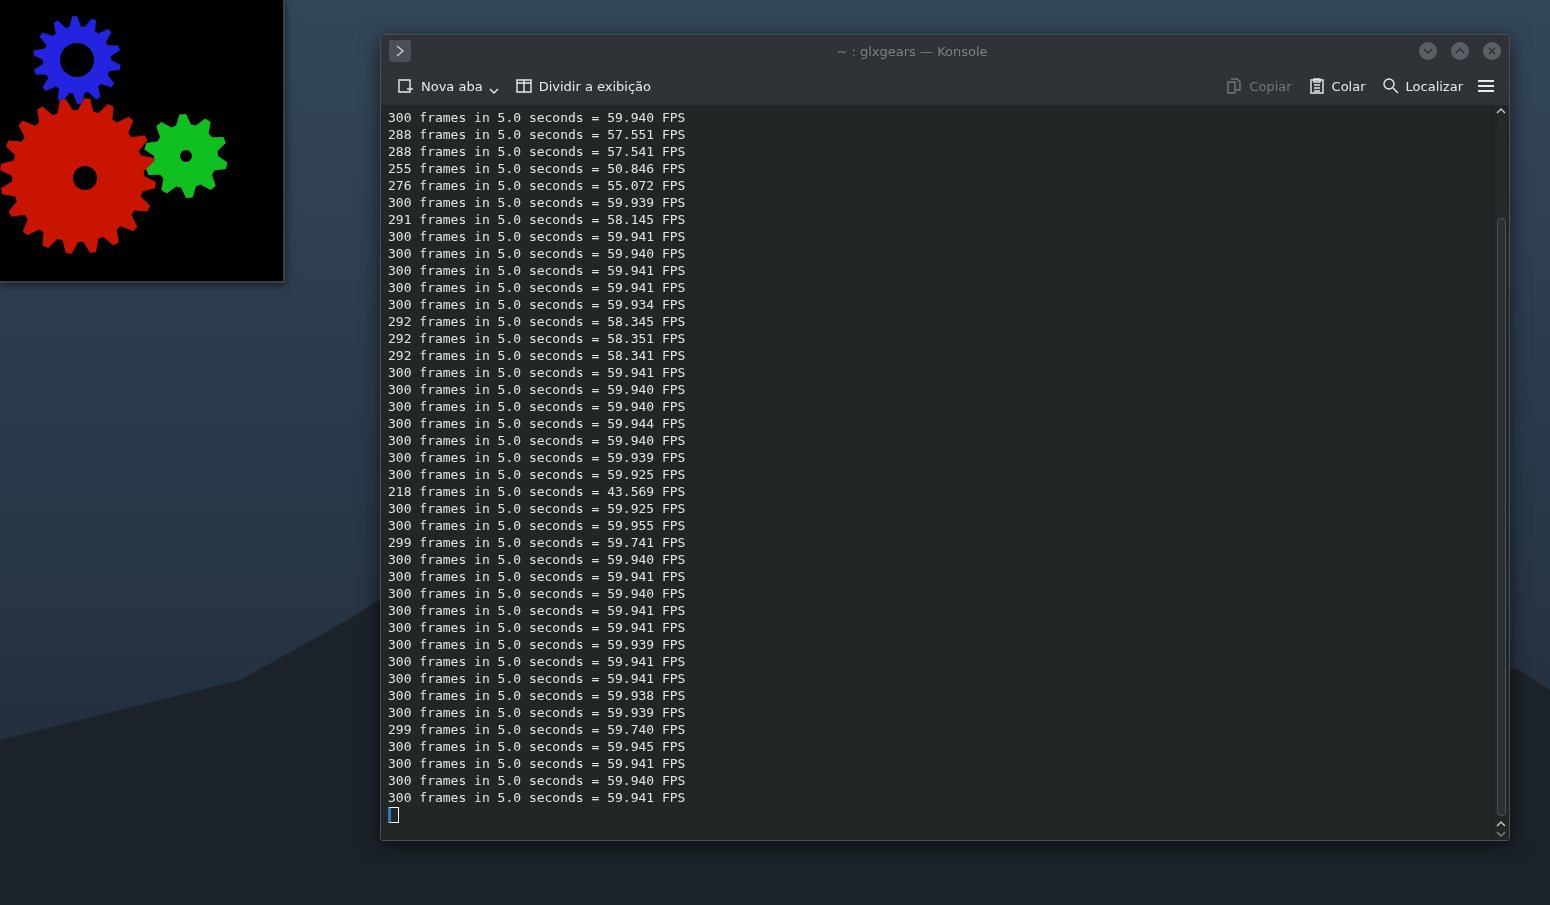 Image resolution: width=1550 pixels, height=905 pixels. Describe the element at coordinates (537, 151) in the screenshot. I see `terminal-line: 288 frames in 5.0 seconds = 57.541 FPS` at that location.